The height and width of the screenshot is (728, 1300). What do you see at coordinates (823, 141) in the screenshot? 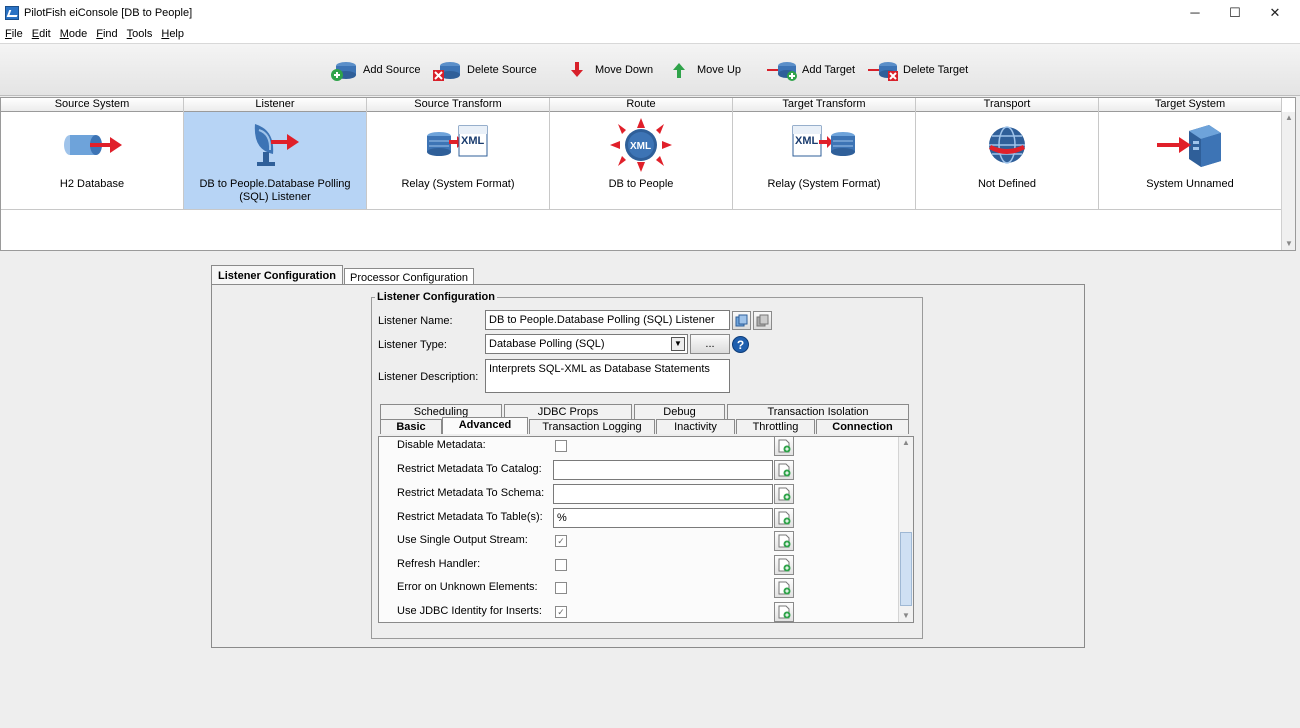
I see `xml-transform-icon: XML` at bounding box center [823, 141].